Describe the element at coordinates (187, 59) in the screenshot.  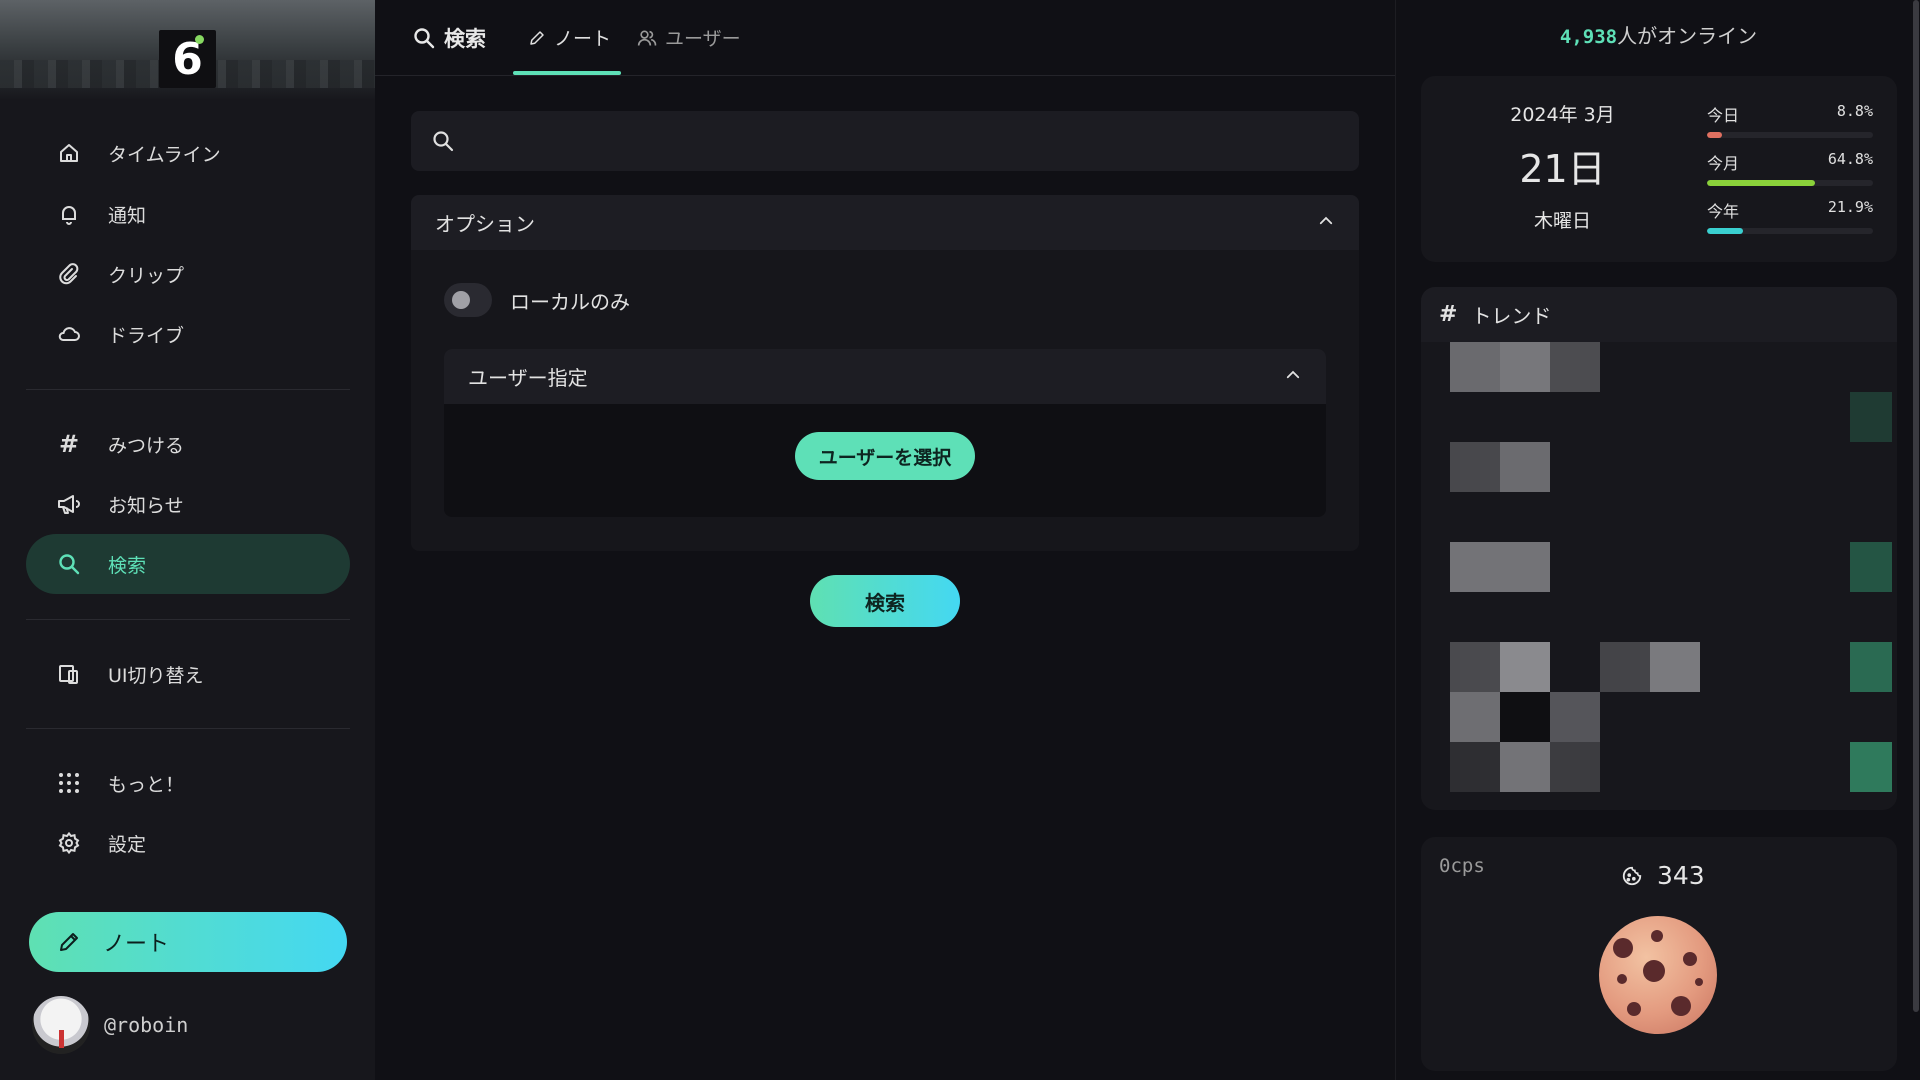
I see `instance-logo: 6` at that location.